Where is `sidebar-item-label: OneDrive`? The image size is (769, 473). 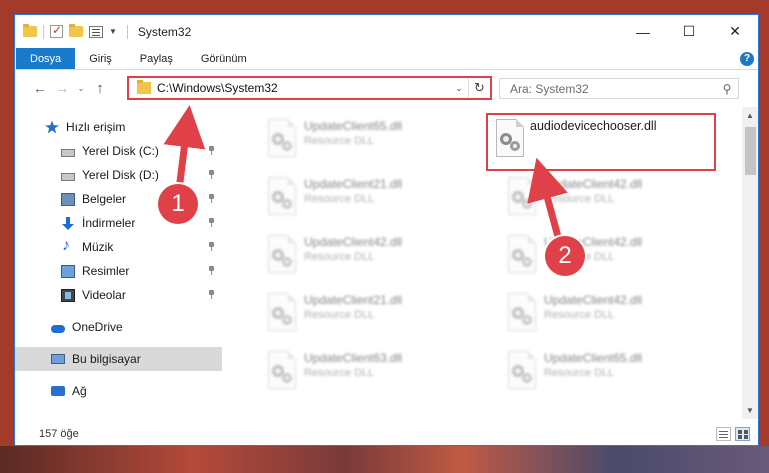 sidebar-item-label: OneDrive is located at coordinates (97, 327).